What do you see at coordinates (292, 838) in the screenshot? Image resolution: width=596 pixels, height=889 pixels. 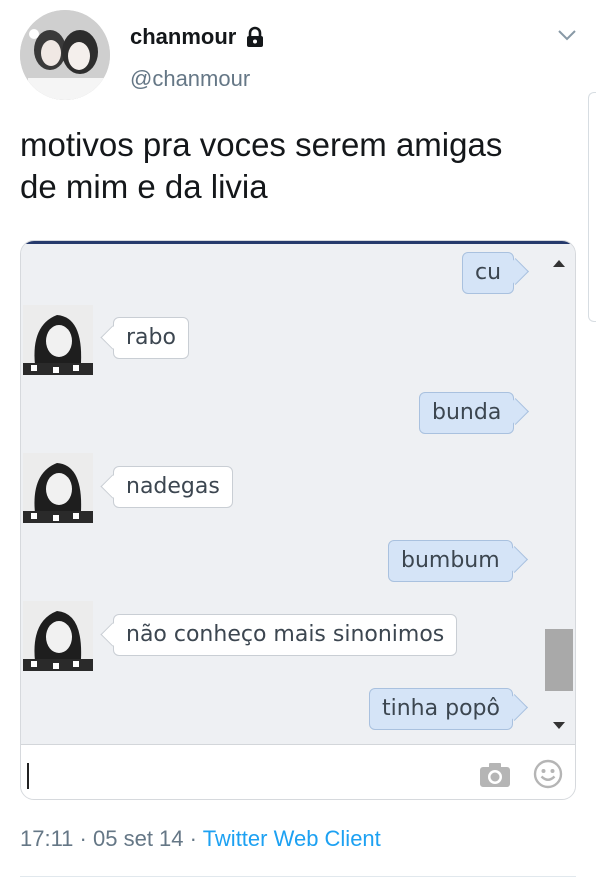 I see `tweet-client-link: Twitter Web Client` at bounding box center [292, 838].